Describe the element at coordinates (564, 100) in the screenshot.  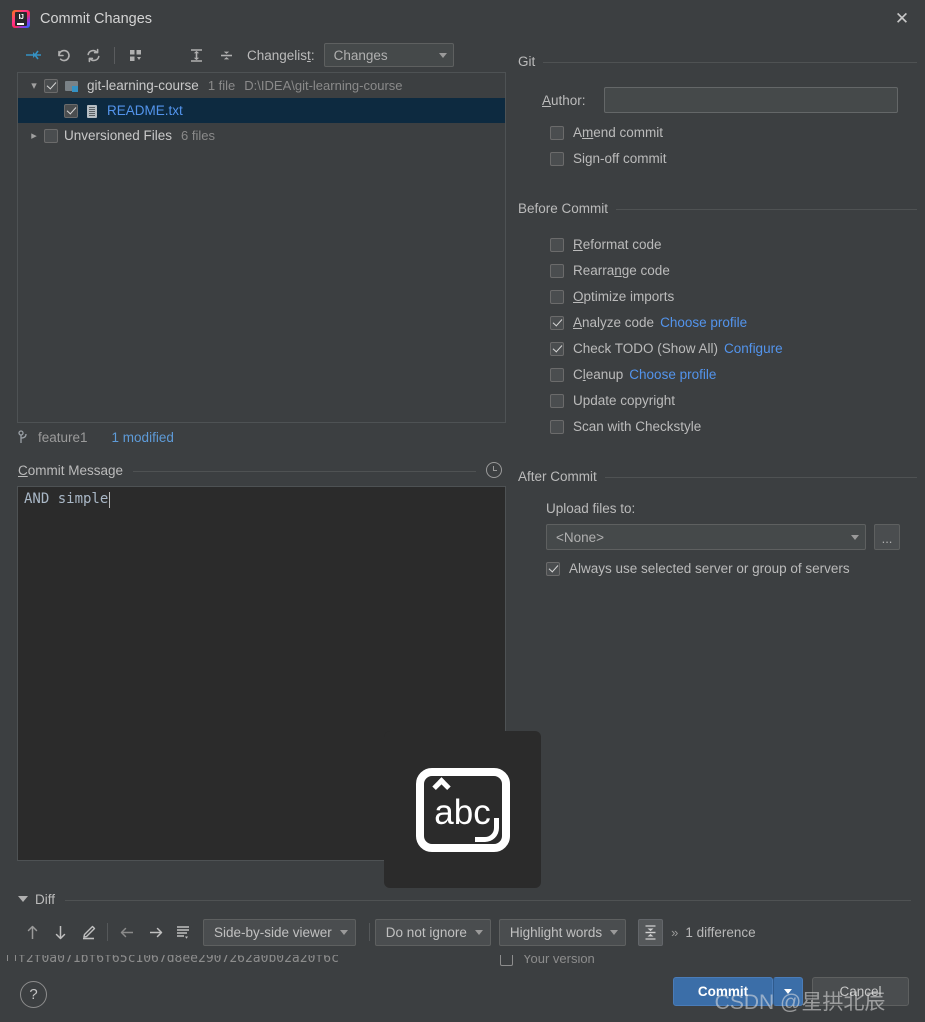
I see `author-label: Author:` at that location.